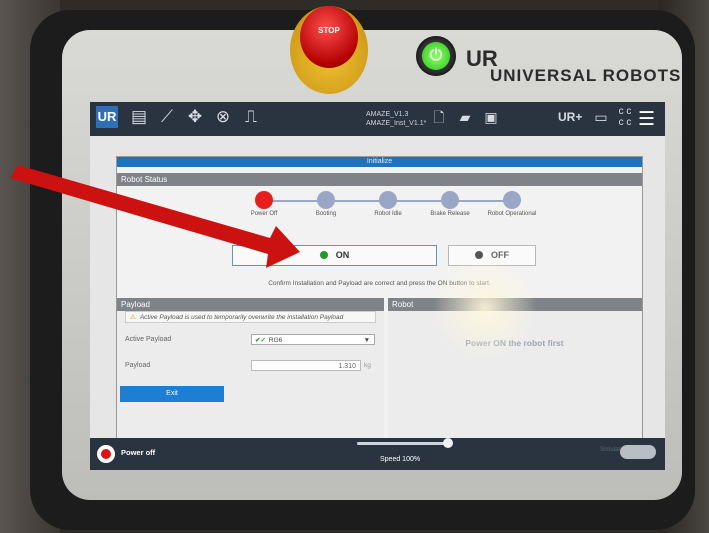 The width and height of the screenshot is (709, 533). What do you see at coordinates (172, 394) in the screenshot?
I see `exit-button: Exit` at bounding box center [172, 394].